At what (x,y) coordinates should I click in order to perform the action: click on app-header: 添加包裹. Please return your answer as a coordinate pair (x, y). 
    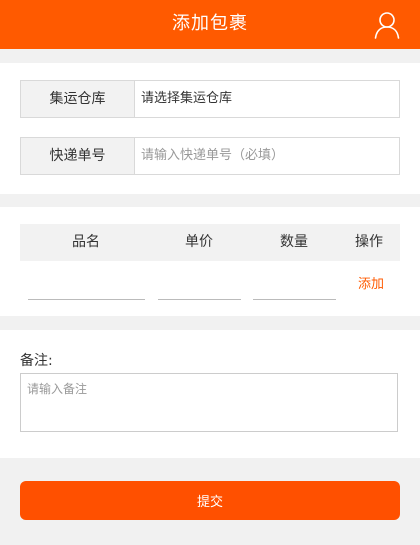
    Looking at the image, I should click on (210, 24).